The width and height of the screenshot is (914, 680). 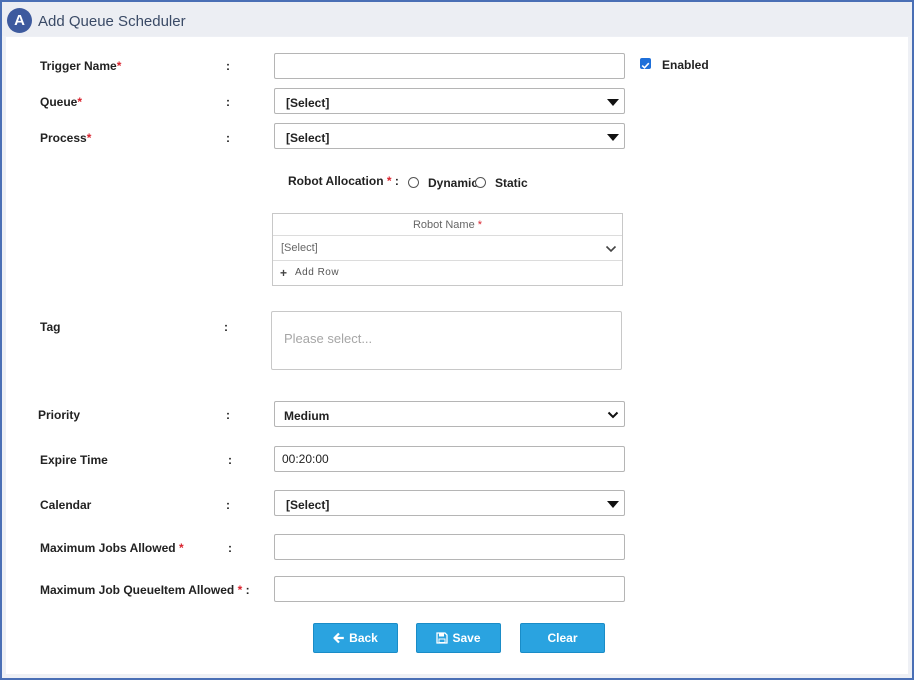 What do you see at coordinates (66, 505) in the screenshot?
I see `calendar-label: Calendar` at bounding box center [66, 505].